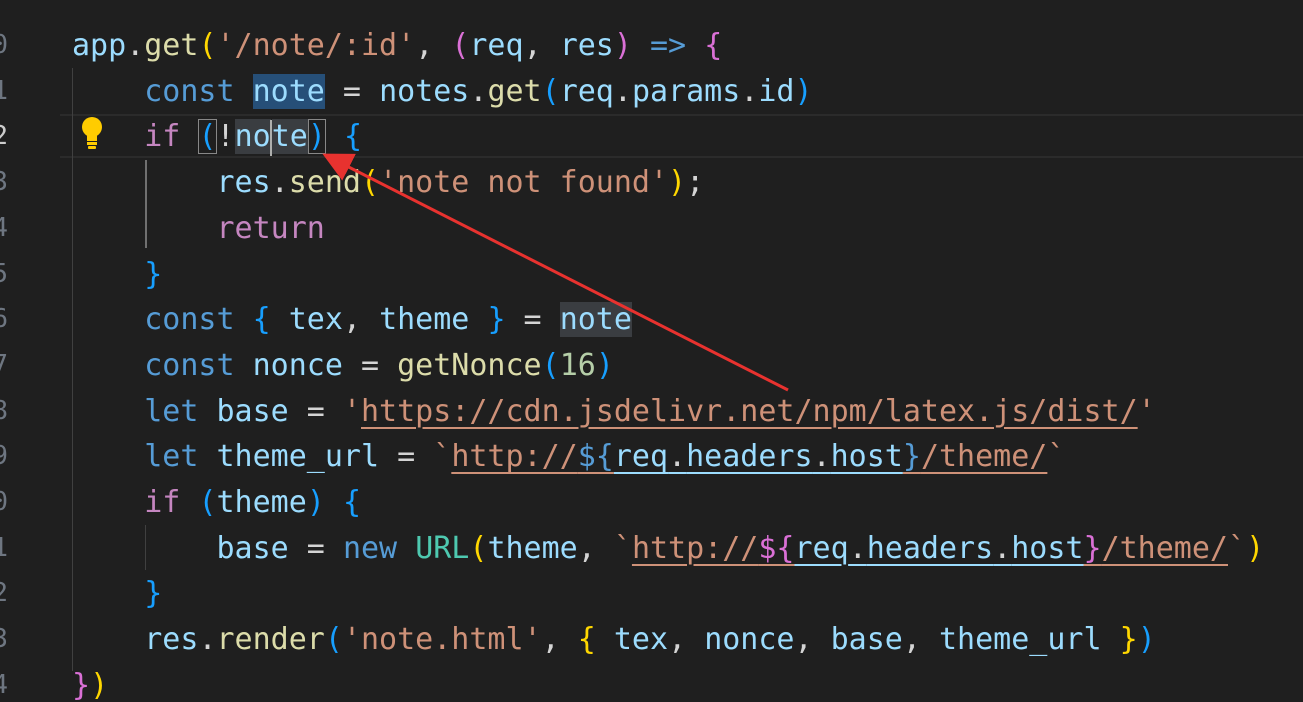 Image resolution: width=1303 pixels, height=702 pixels. Describe the element at coordinates (99, 45) in the screenshot. I see `code-token: app` at that location.